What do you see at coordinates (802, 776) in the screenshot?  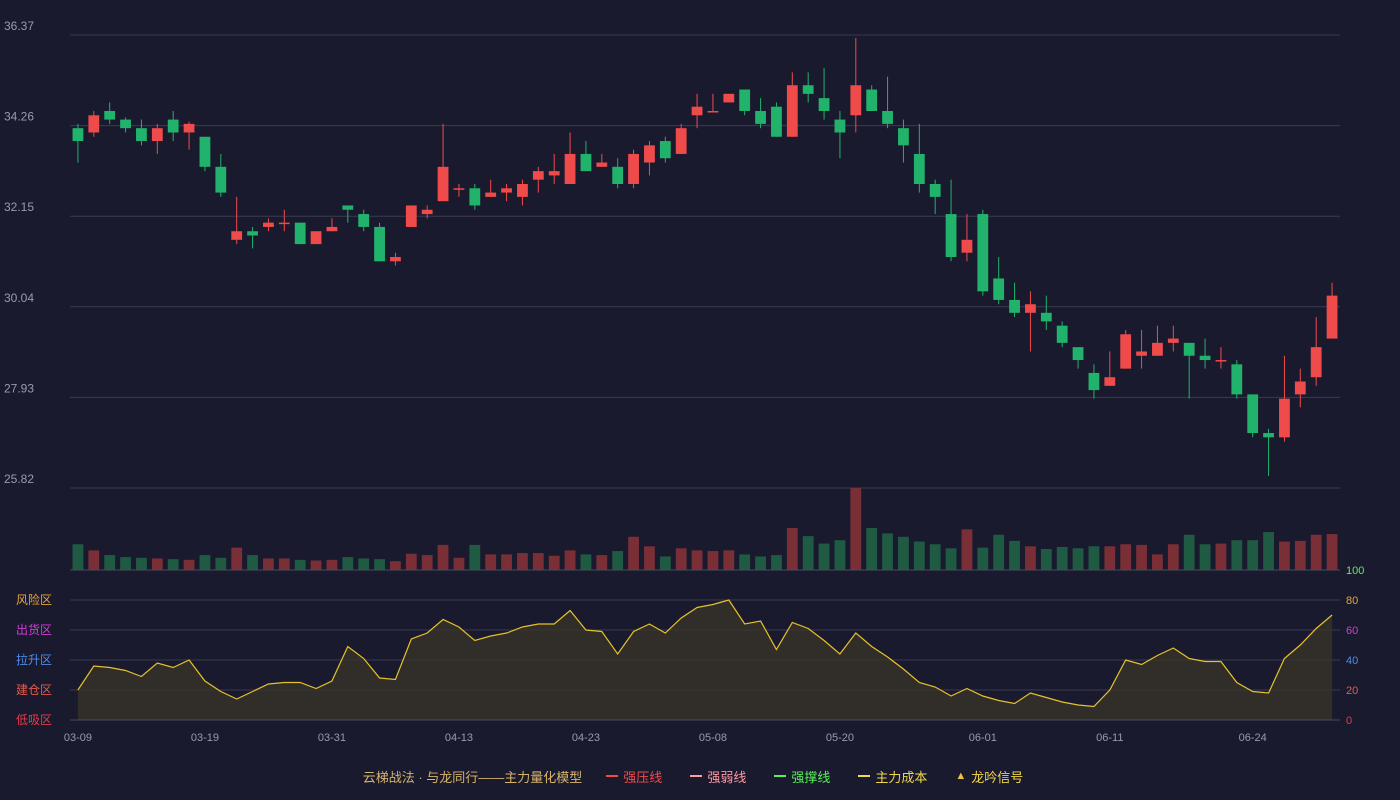 I see `legend-item-strong-support: 强撑线` at bounding box center [802, 776].